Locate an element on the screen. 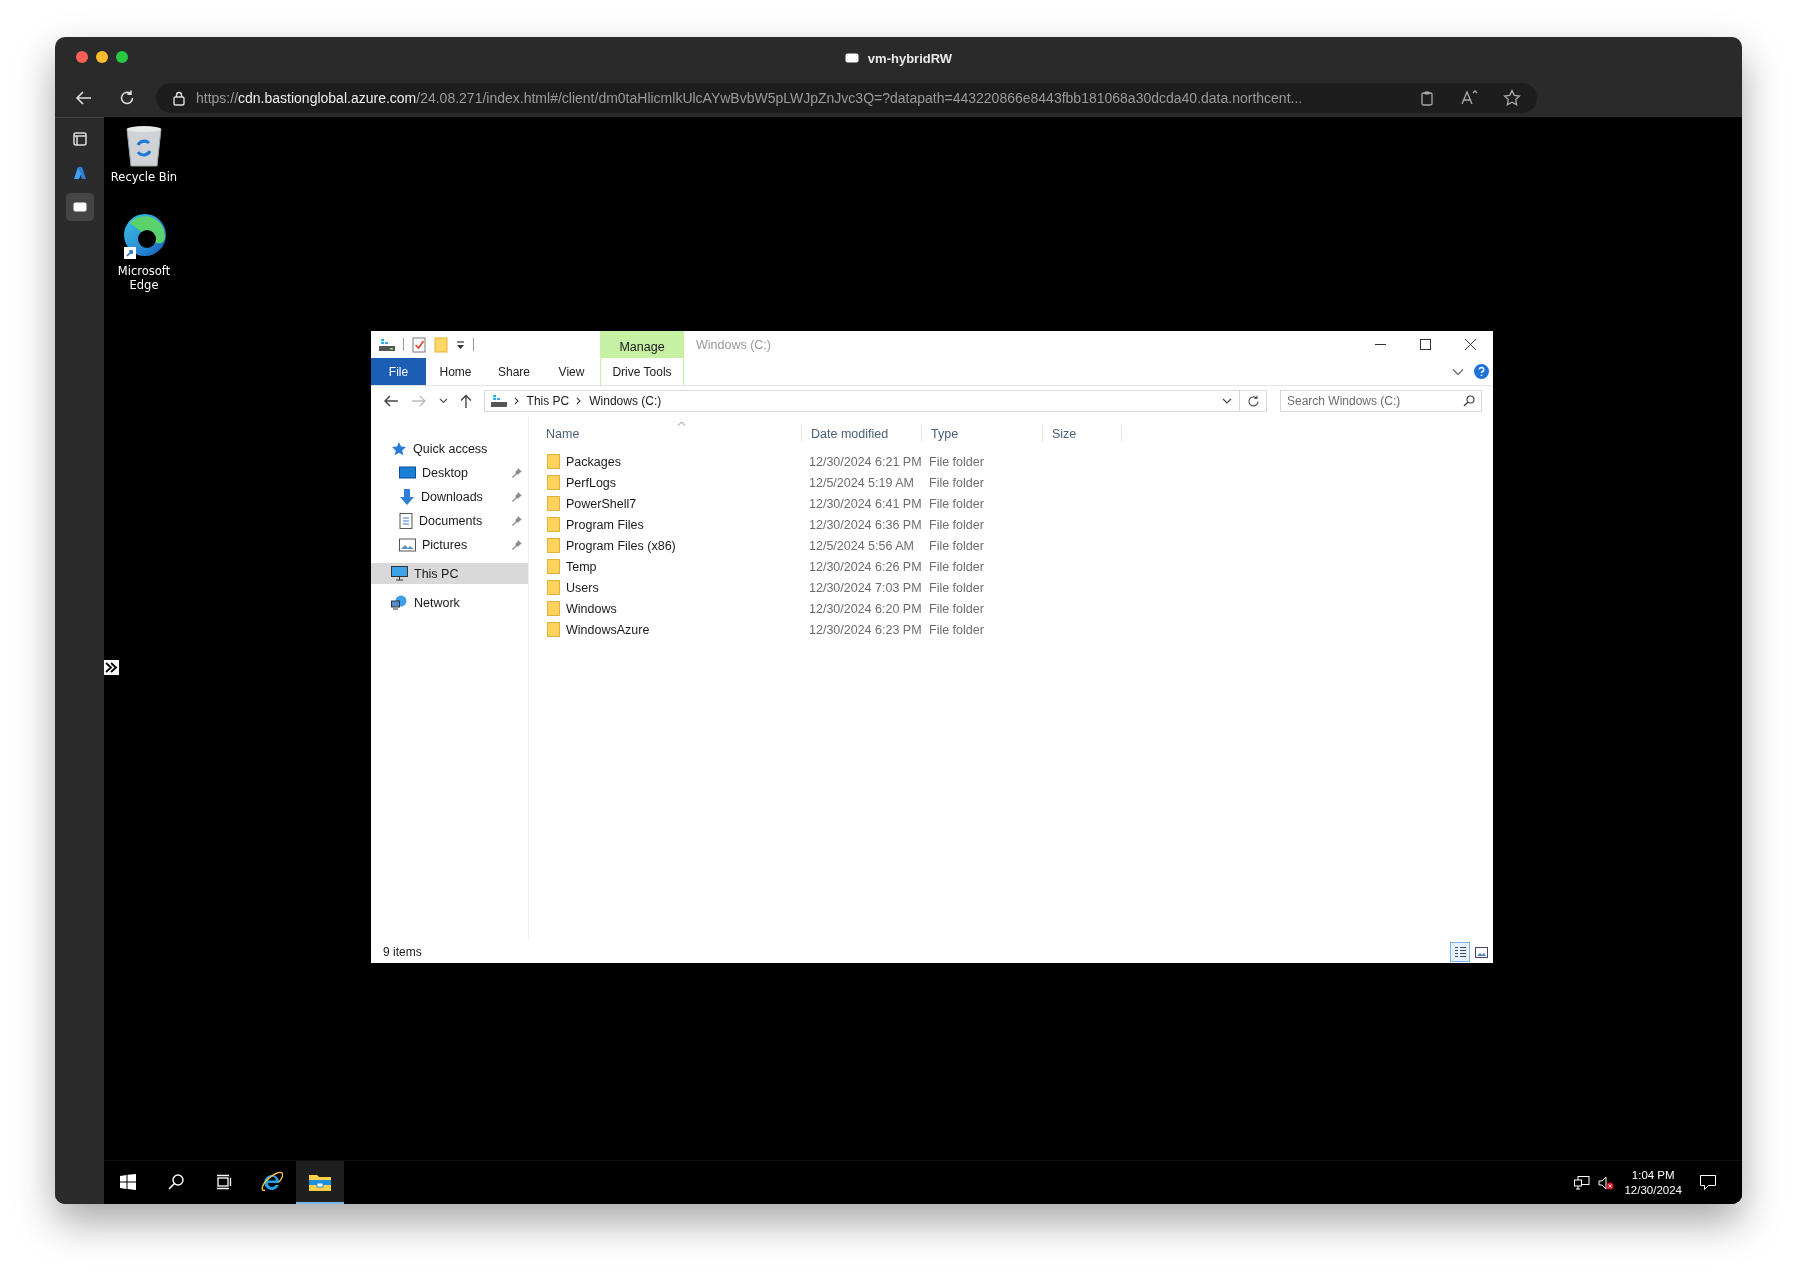 This screenshot has width=1797, height=1278. item-count: 9 items is located at coordinates (402, 952).